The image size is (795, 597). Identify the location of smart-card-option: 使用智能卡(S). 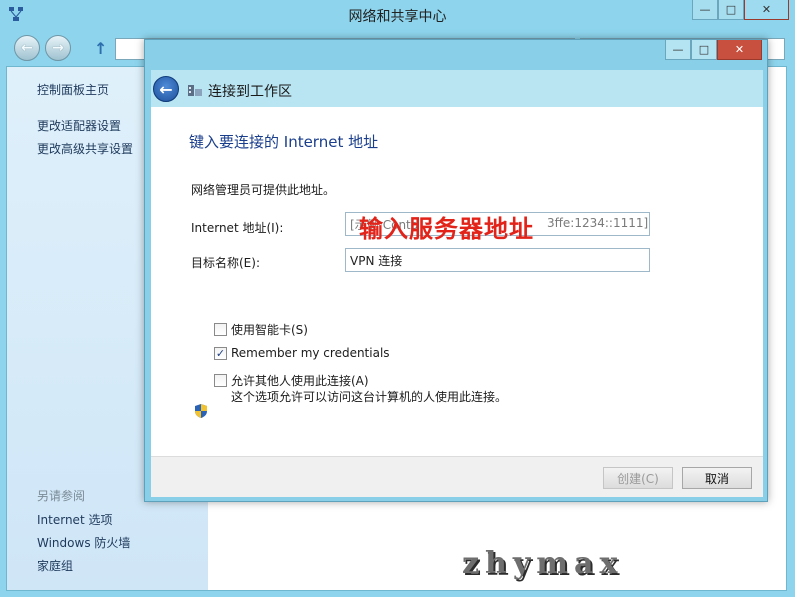
(261, 329).